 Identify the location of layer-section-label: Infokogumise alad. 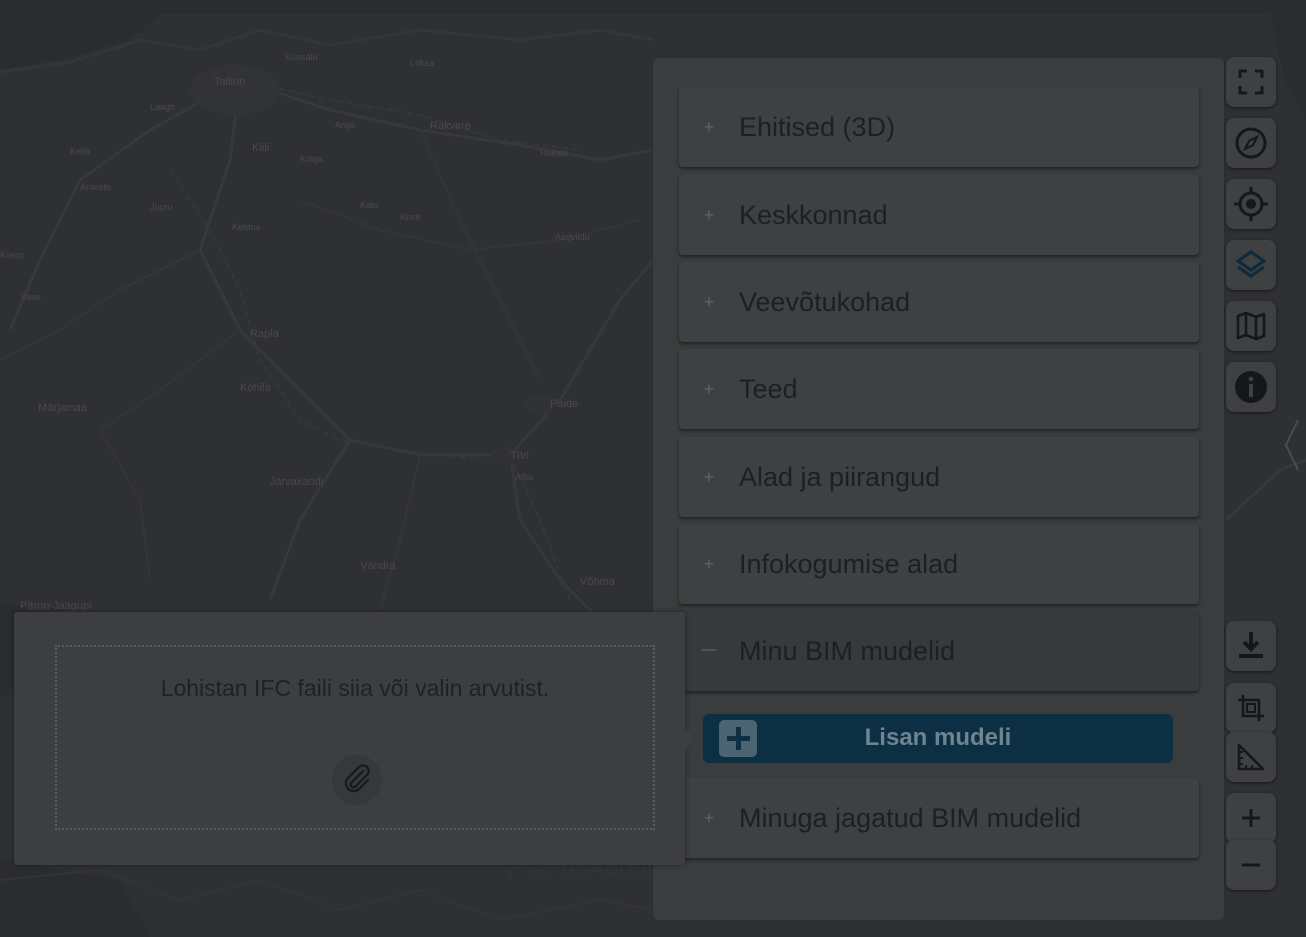
(849, 563).